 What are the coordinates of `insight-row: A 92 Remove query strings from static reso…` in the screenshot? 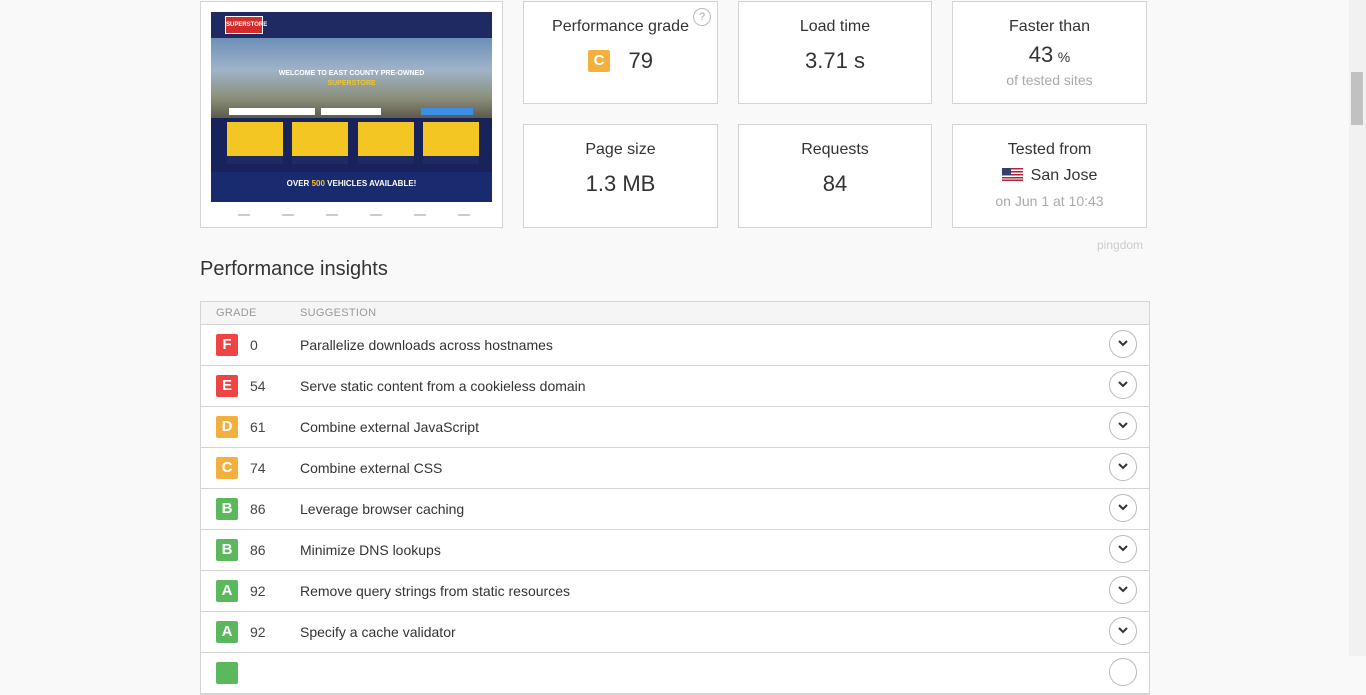 It's located at (675, 591).